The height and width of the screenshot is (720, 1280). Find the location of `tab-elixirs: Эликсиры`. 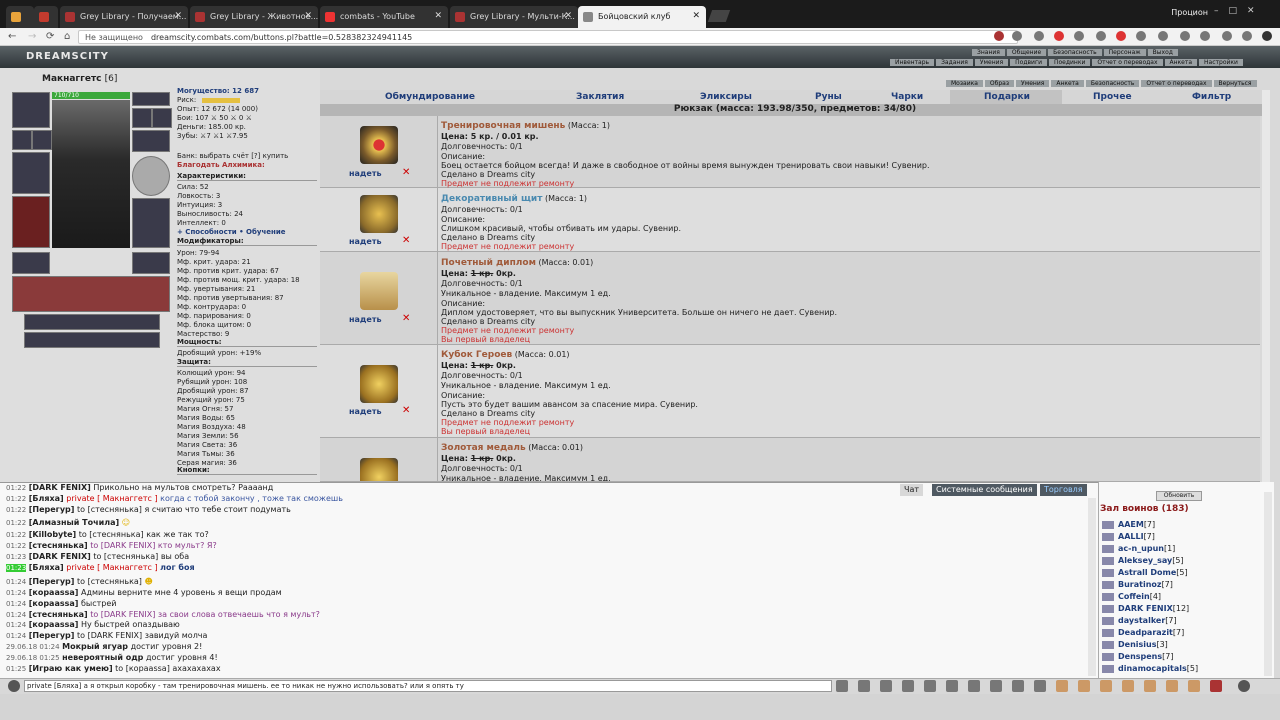

tab-elixirs: Эликсиры is located at coordinates (726, 97).